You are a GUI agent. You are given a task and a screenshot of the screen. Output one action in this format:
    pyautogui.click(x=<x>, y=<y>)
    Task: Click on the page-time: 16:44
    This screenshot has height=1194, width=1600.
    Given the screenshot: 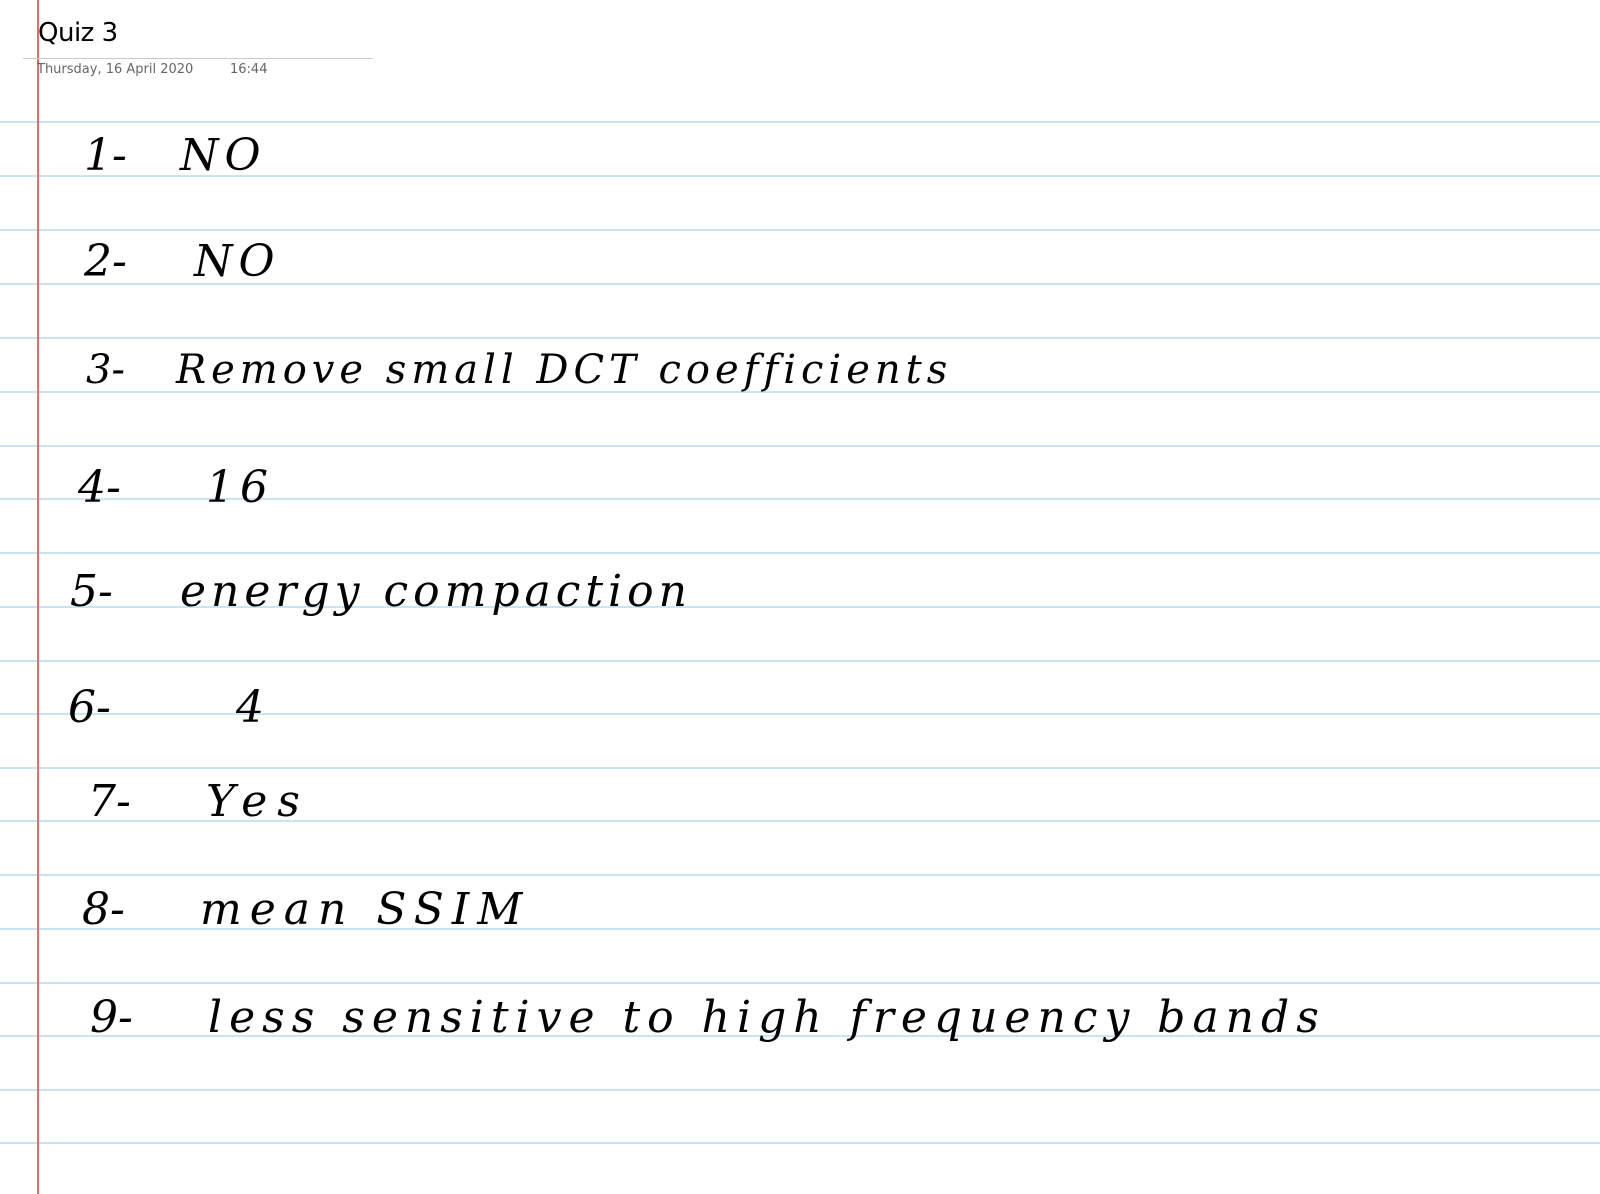 What is the action you would take?
    pyautogui.click(x=249, y=69)
    